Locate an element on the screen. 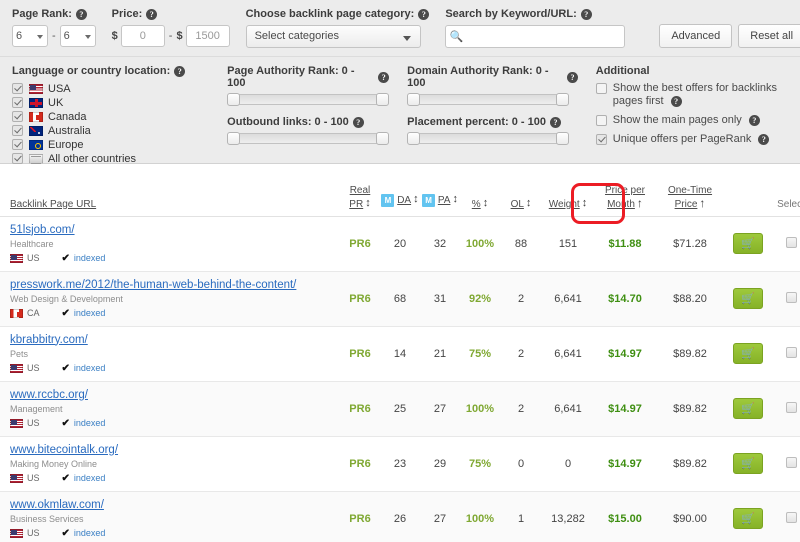 Image resolution: width=800 pixels, height=542 pixels. header-outbound-links: OL is located at coordinates (521, 192).